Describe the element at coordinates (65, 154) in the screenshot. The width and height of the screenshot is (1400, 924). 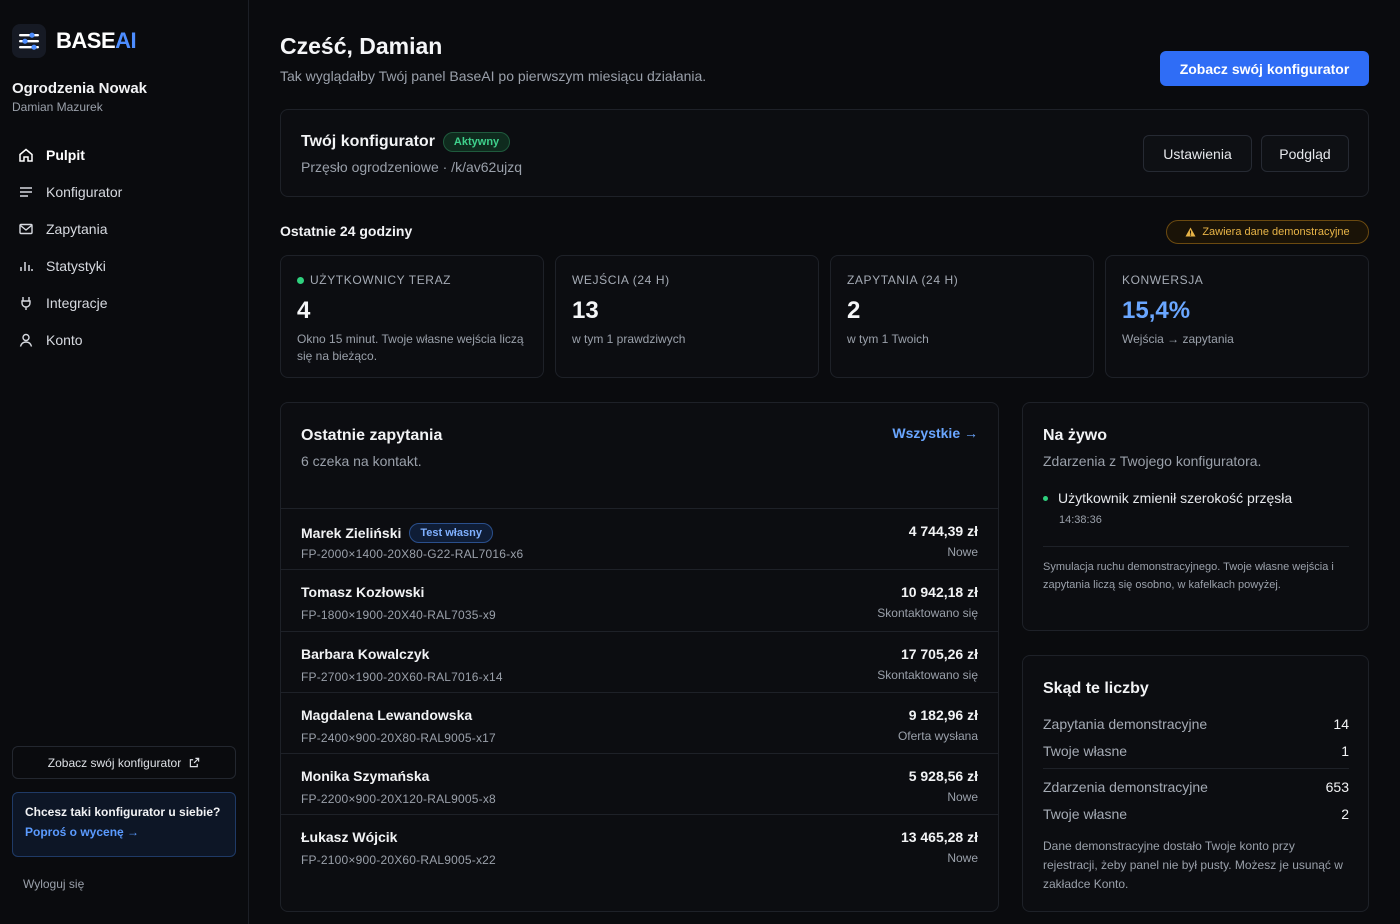
I see `sidebar-item-label: Pulpit` at that location.